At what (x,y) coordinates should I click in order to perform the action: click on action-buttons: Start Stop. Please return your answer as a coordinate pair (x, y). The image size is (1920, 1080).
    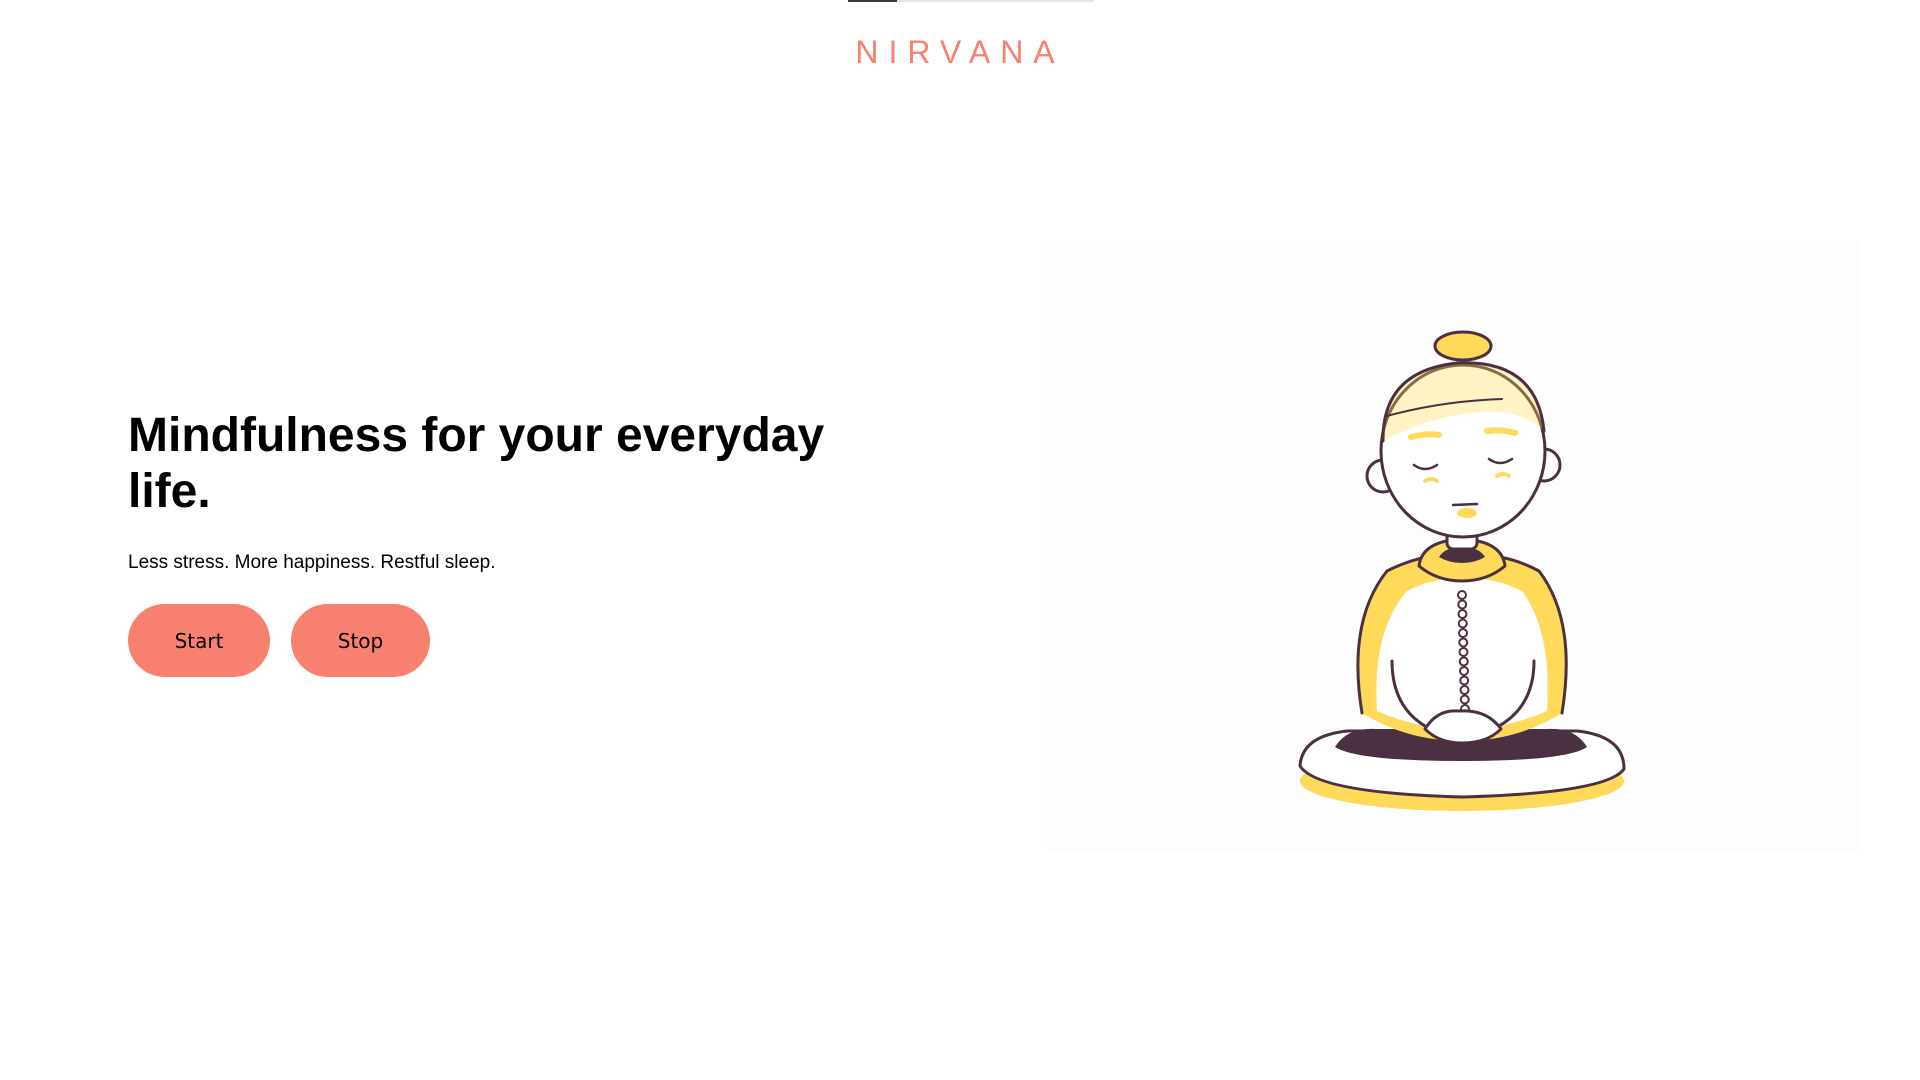
    Looking at the image, I should click on (508, 640).